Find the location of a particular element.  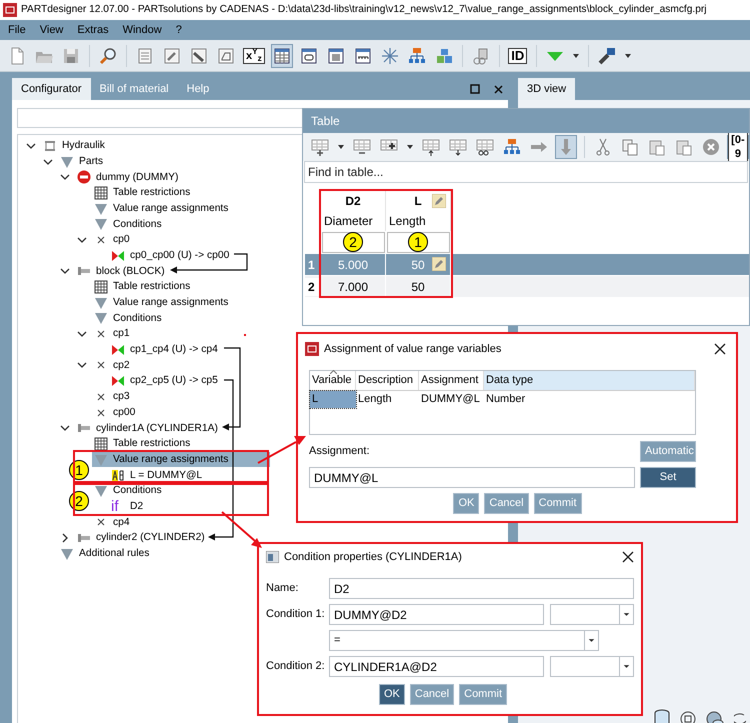

rotate-icon is located at coordinates (740, 717).